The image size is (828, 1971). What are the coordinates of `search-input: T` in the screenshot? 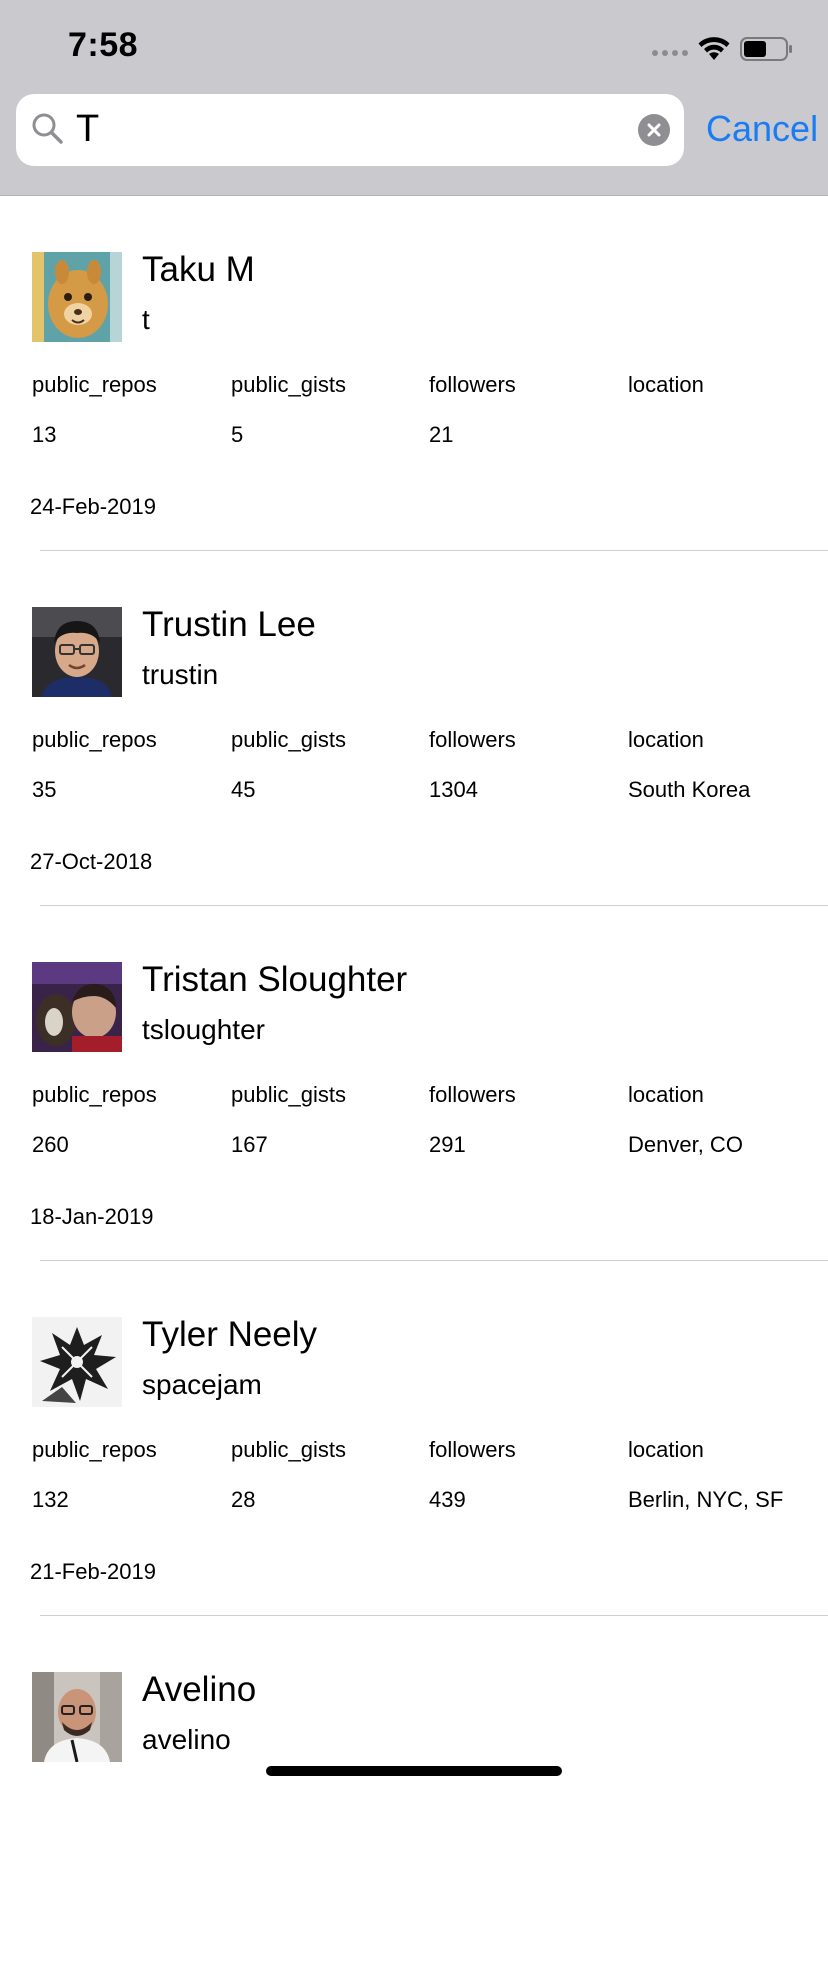 It's located at (350, 130).